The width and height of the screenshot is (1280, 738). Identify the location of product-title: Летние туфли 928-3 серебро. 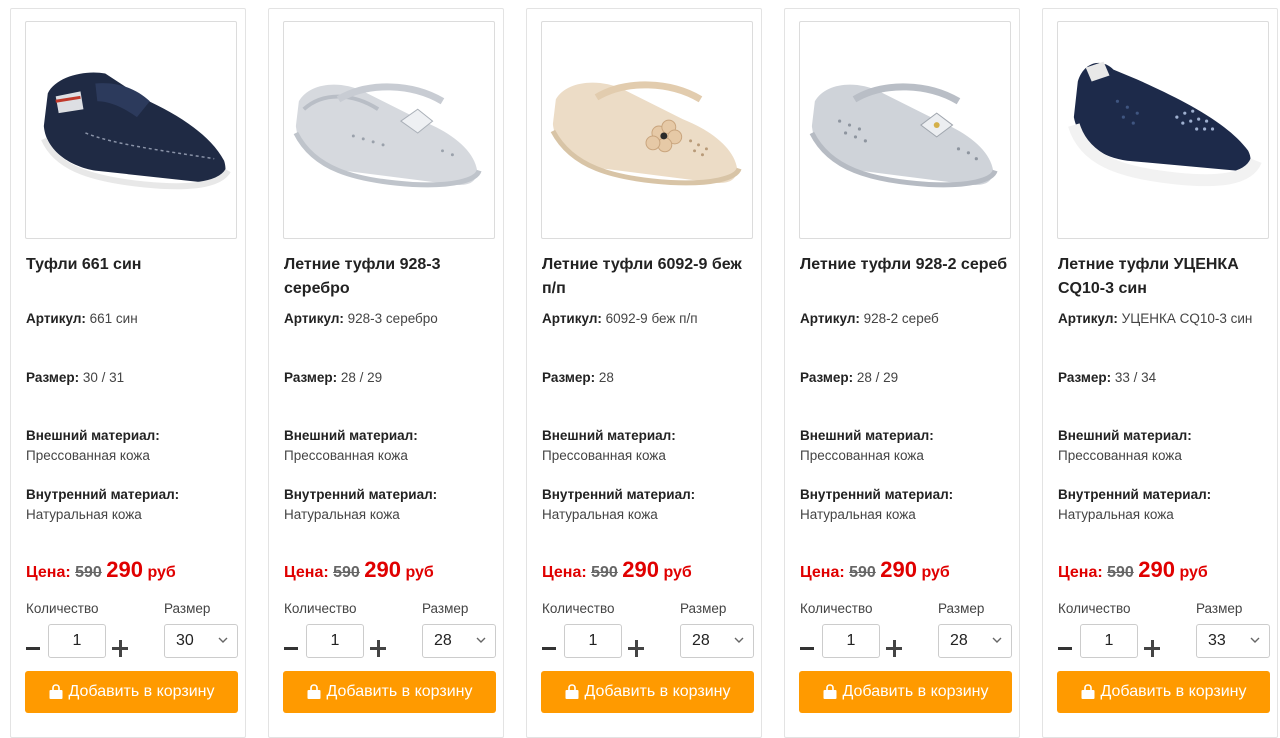
(391, 277).